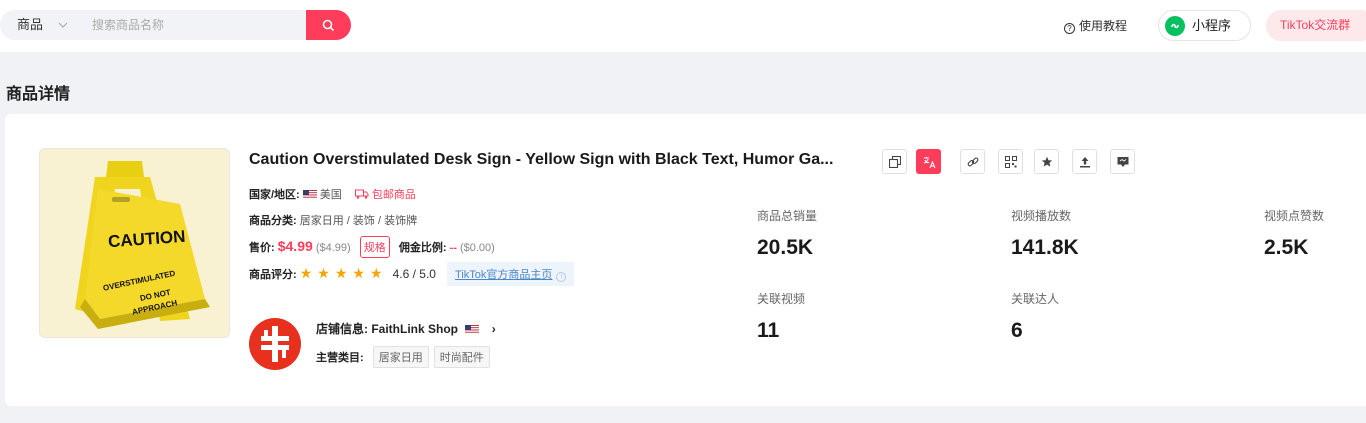  I want to click on qrcode-icon, so click(1011, 162).